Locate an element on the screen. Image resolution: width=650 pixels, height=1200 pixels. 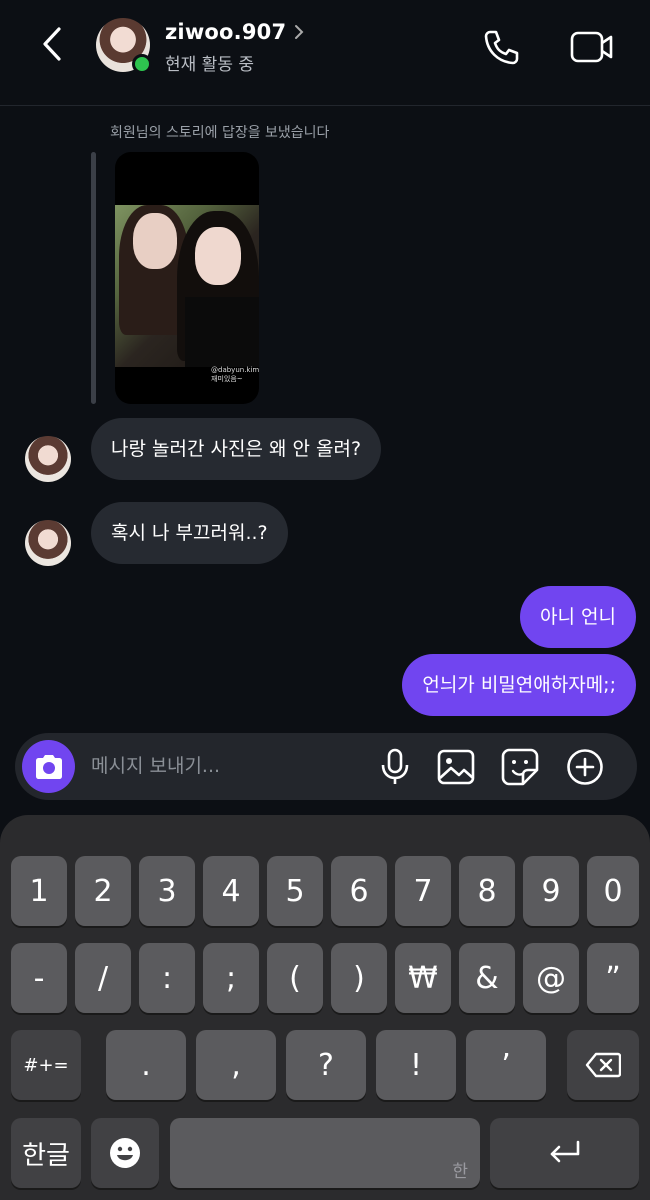
phone-icon is located at coordinates (501, 47).